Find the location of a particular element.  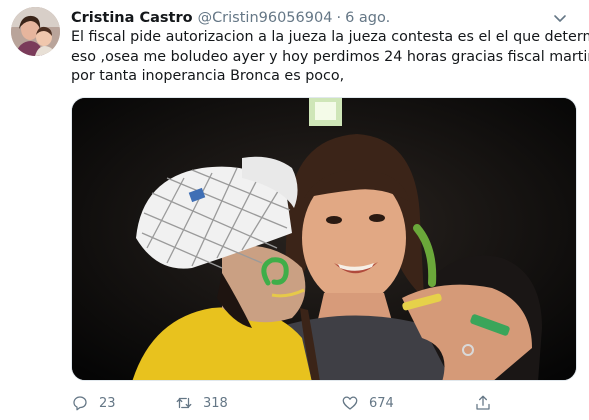

display-name: Cristina Castro is located at coordinates (132, 18).